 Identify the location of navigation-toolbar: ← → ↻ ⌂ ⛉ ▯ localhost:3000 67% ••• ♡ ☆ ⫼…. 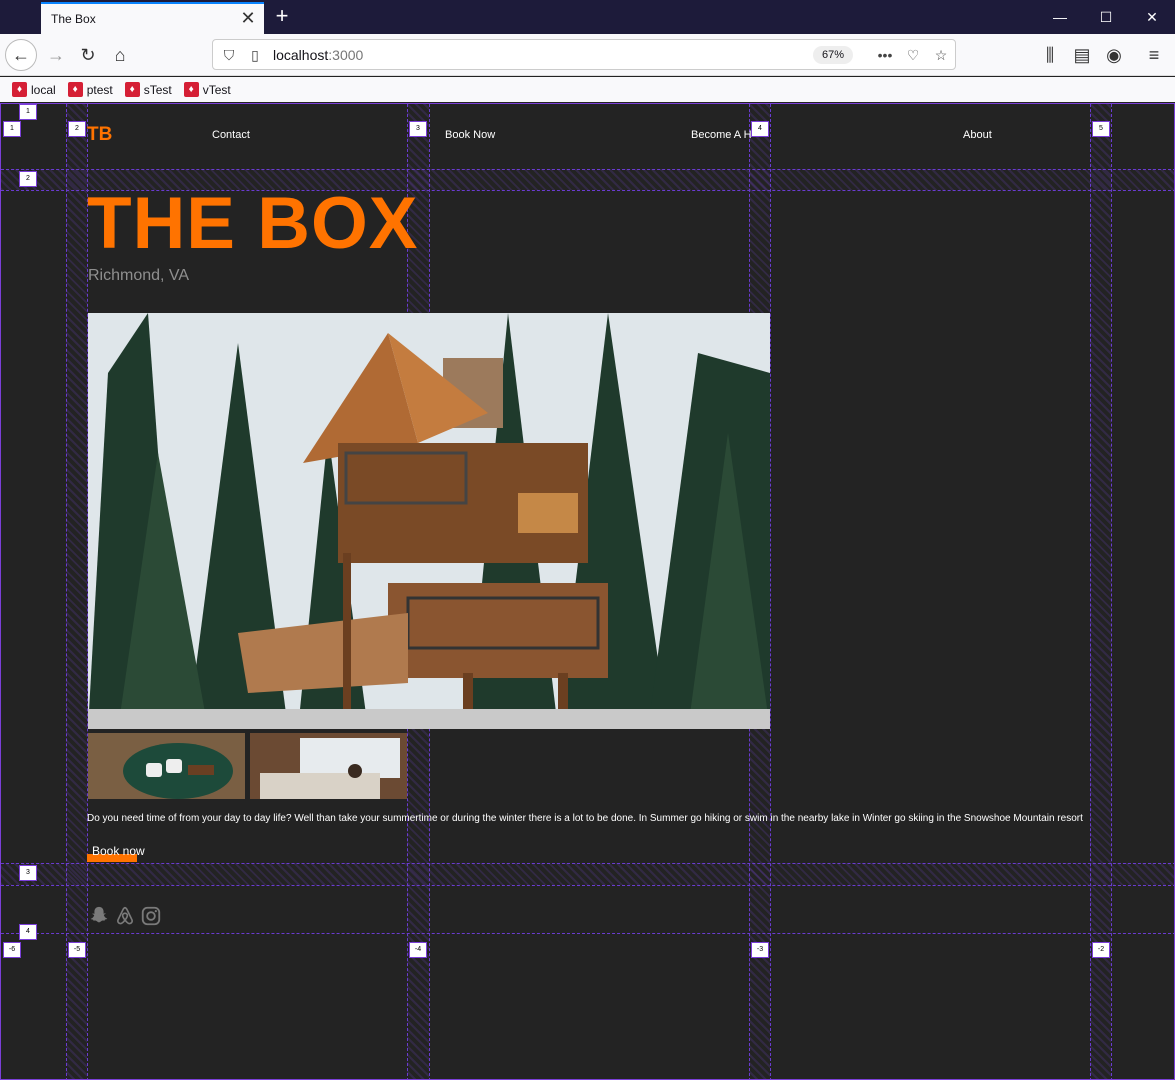
(587, 55).